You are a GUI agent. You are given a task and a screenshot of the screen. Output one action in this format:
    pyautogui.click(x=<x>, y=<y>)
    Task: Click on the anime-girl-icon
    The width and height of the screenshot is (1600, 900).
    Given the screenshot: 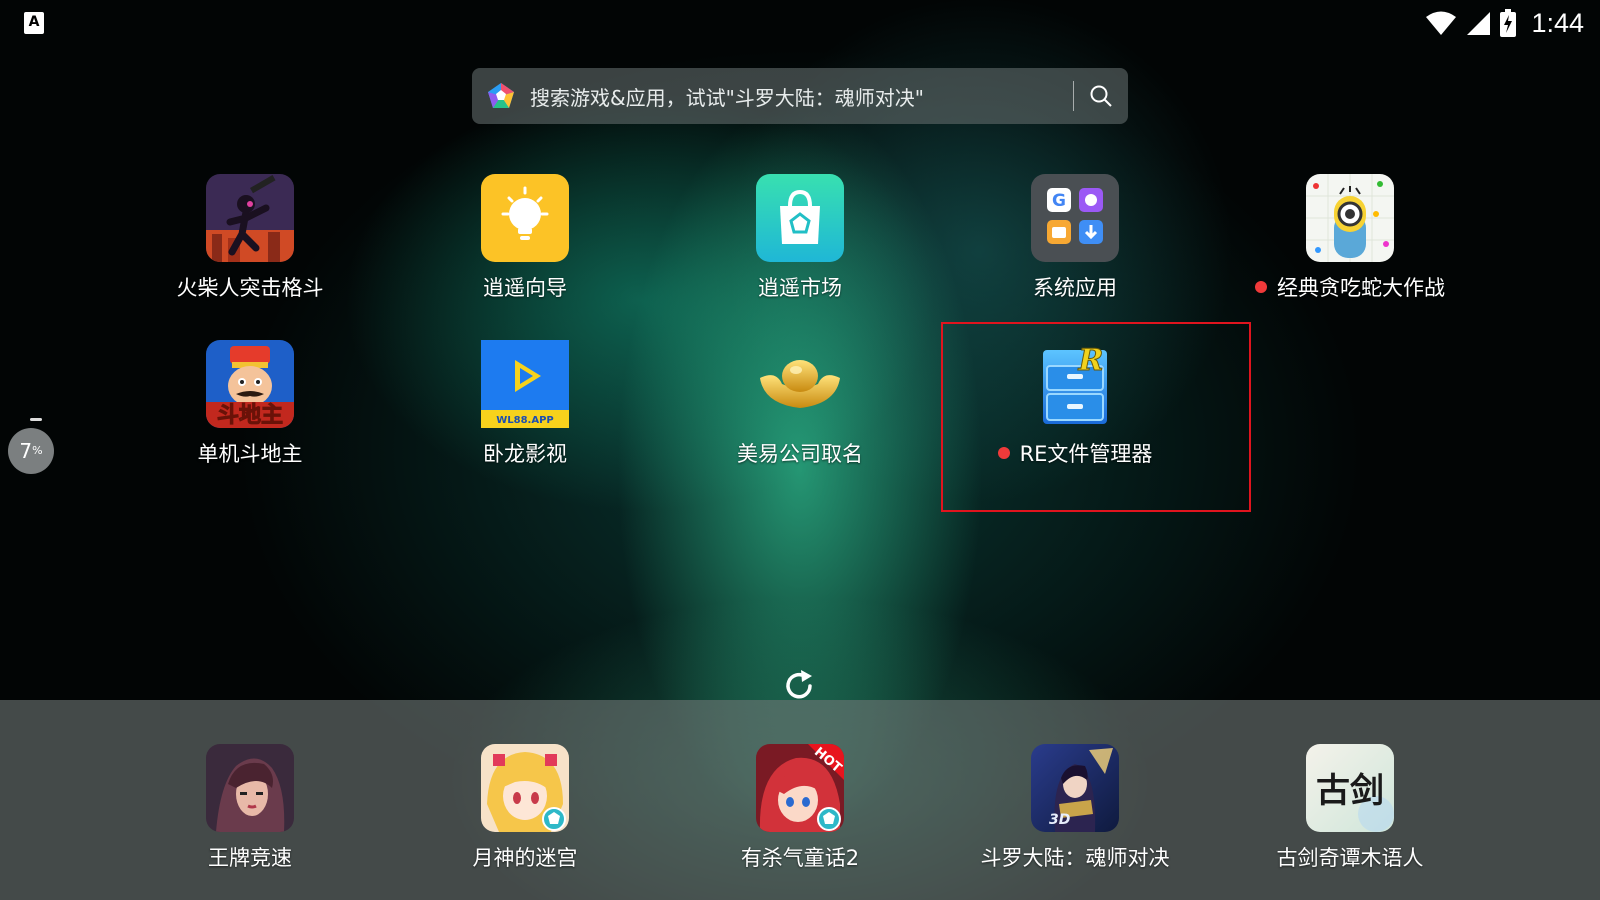 What is the action you would take?
    pyautogui.click(x=525, y=788)
    